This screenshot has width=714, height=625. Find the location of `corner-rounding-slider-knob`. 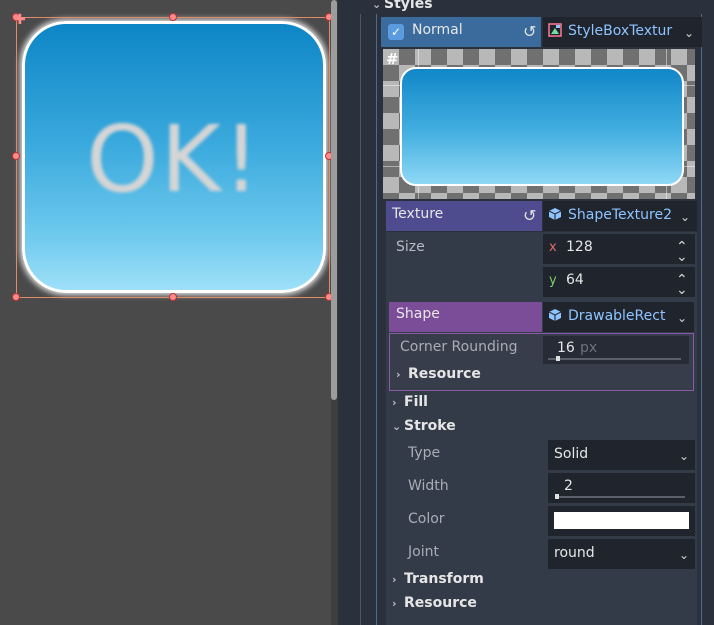

corner-rounding-slider-knob is located at coordinates (558, 358).